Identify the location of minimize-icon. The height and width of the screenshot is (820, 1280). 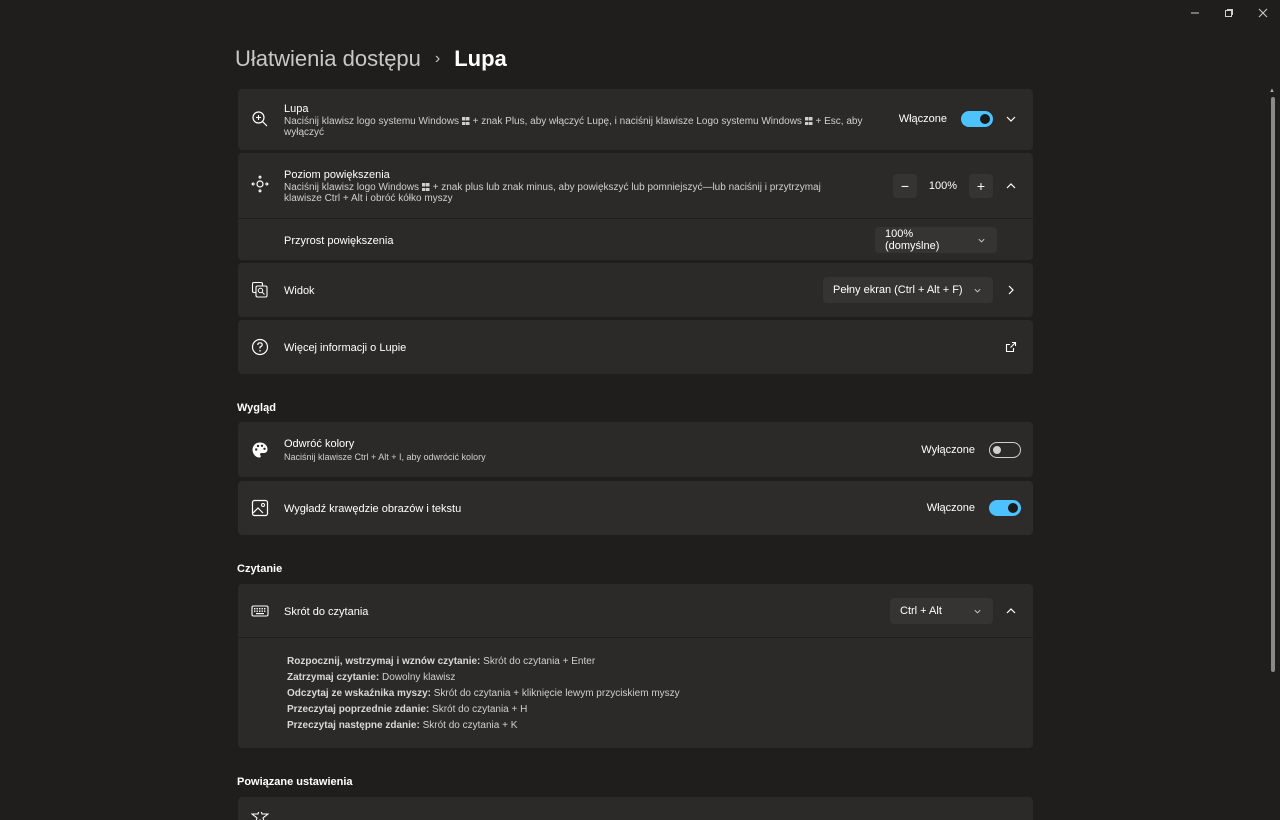
(1195, 13).